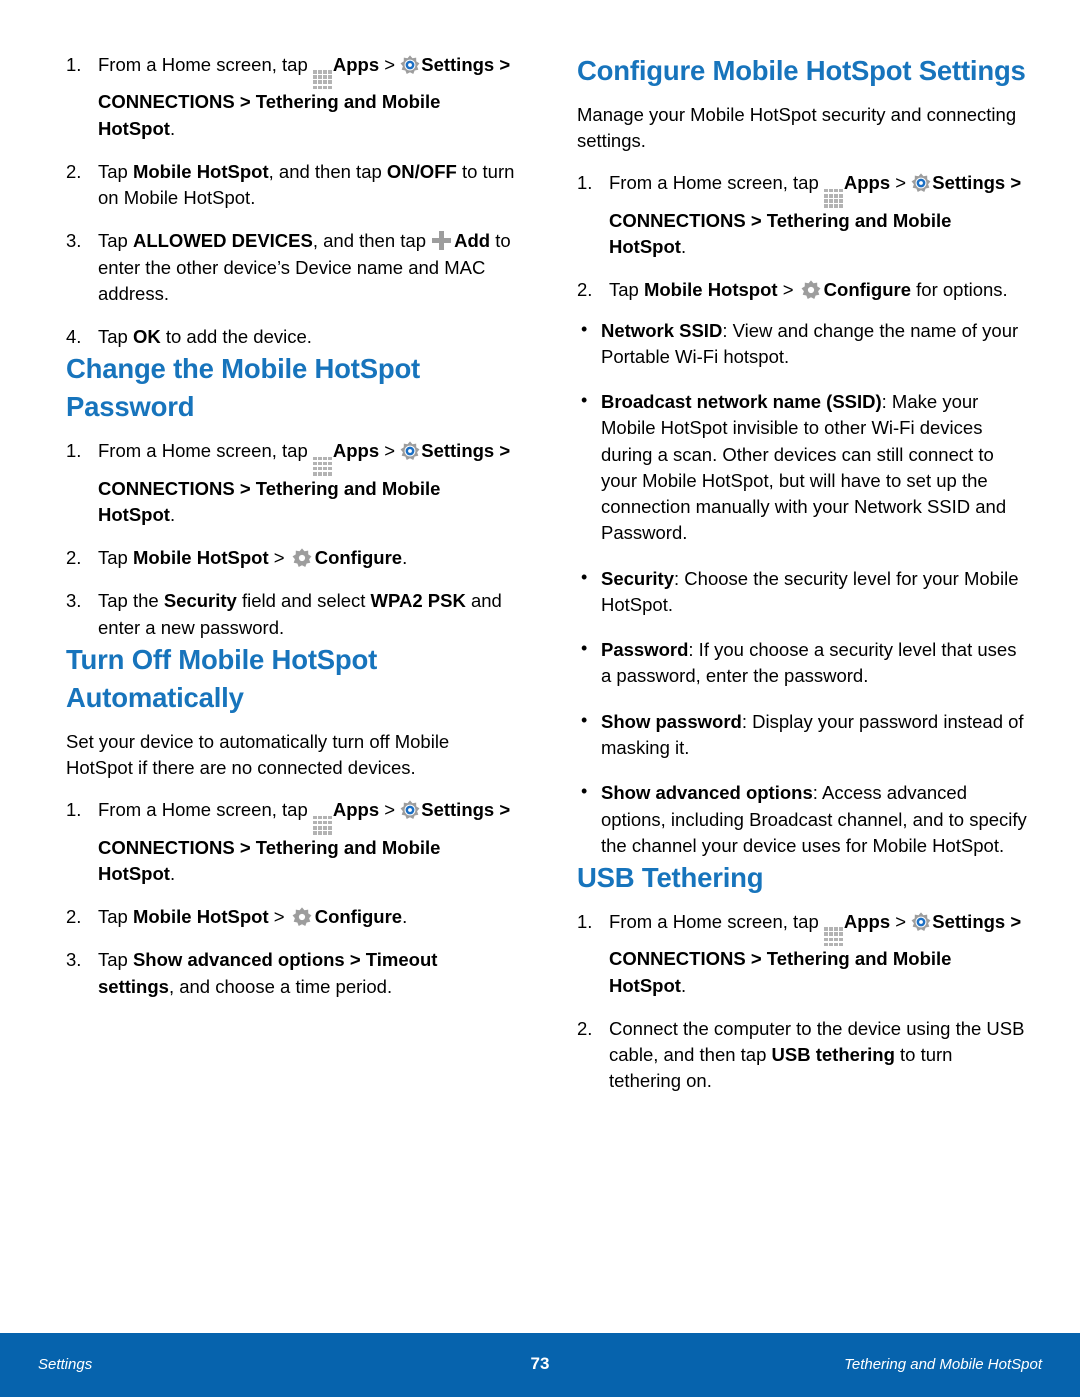 This screenshot has width=1080, height=1397. I want to click on emphasis-text: Mobile HotSpot, so click(200, 171).